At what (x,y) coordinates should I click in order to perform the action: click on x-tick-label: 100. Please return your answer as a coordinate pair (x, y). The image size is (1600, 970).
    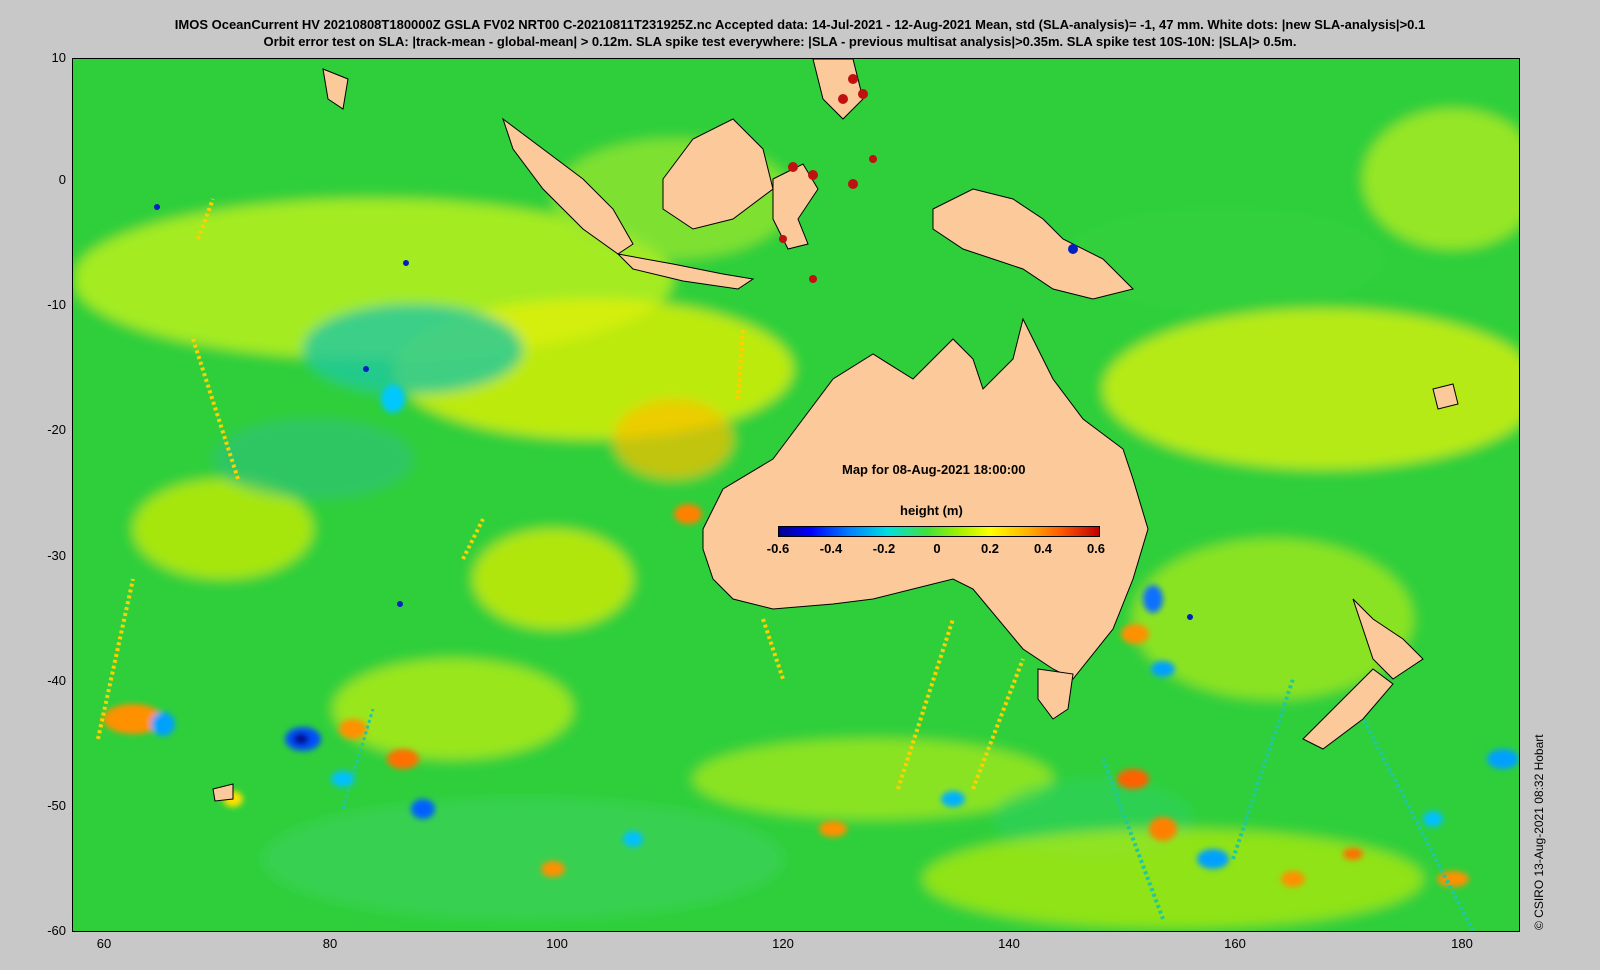
    Looking at the image, I should click on (557, 943).